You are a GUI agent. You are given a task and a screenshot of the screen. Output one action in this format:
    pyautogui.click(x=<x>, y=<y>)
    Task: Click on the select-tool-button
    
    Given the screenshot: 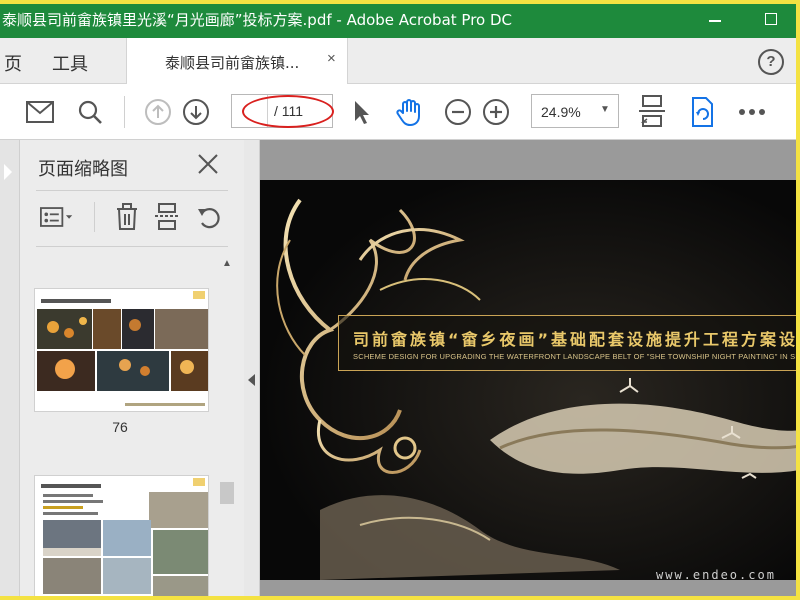 What is the action you would take?
    pyautogui.click(x=362, y=112)
    